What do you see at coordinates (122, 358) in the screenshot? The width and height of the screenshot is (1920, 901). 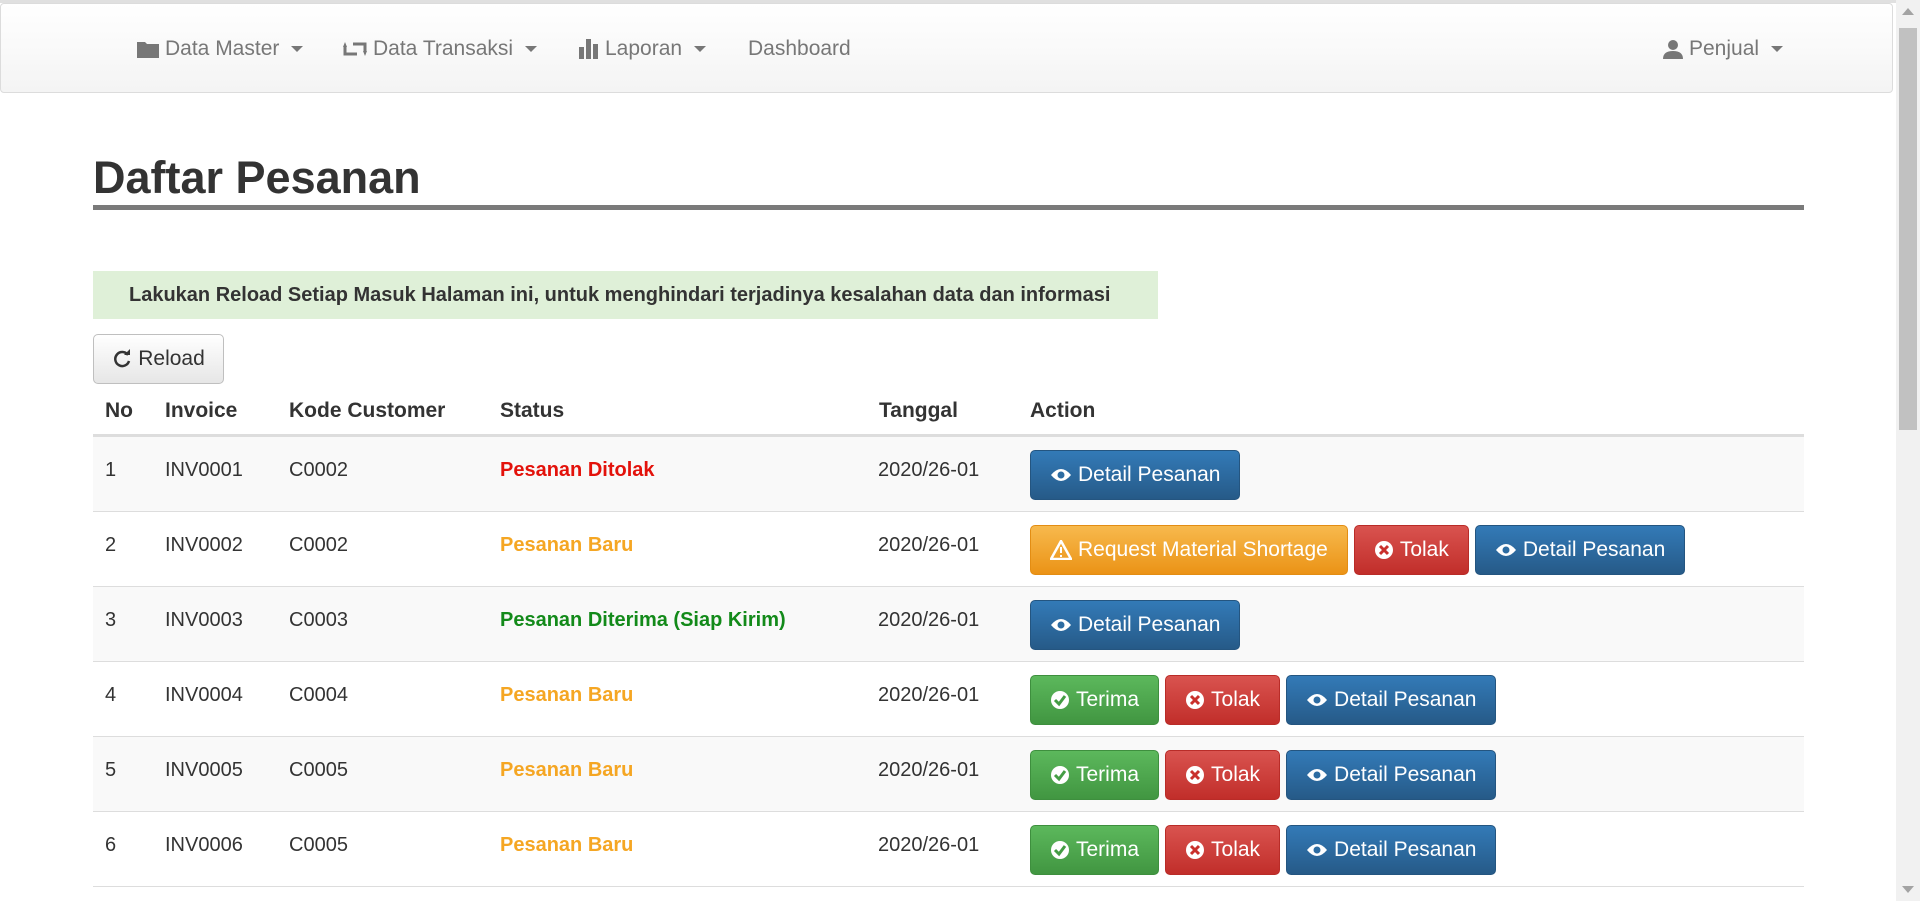 I see `refresh-icon` at bounding box center [122, 358].